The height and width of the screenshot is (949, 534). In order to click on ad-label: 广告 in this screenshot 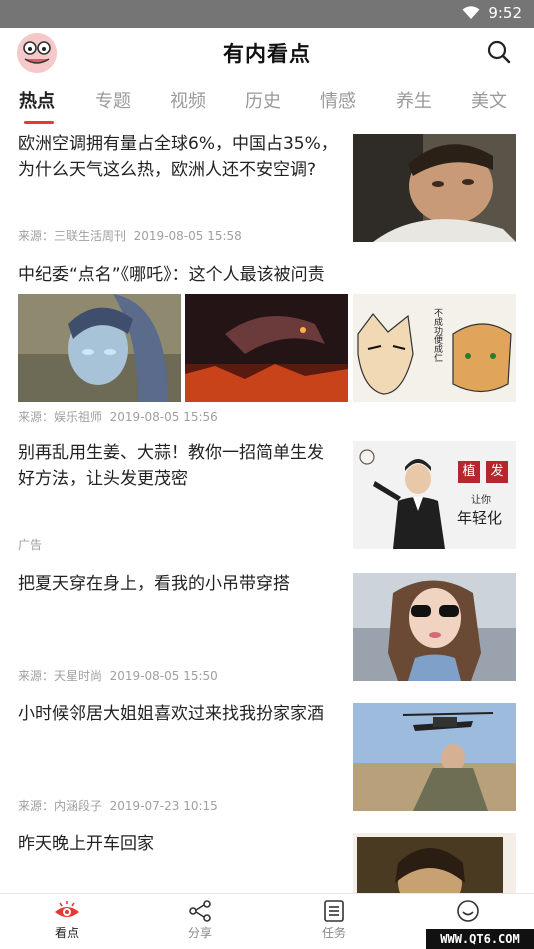, I will do `click(30, 545)`.